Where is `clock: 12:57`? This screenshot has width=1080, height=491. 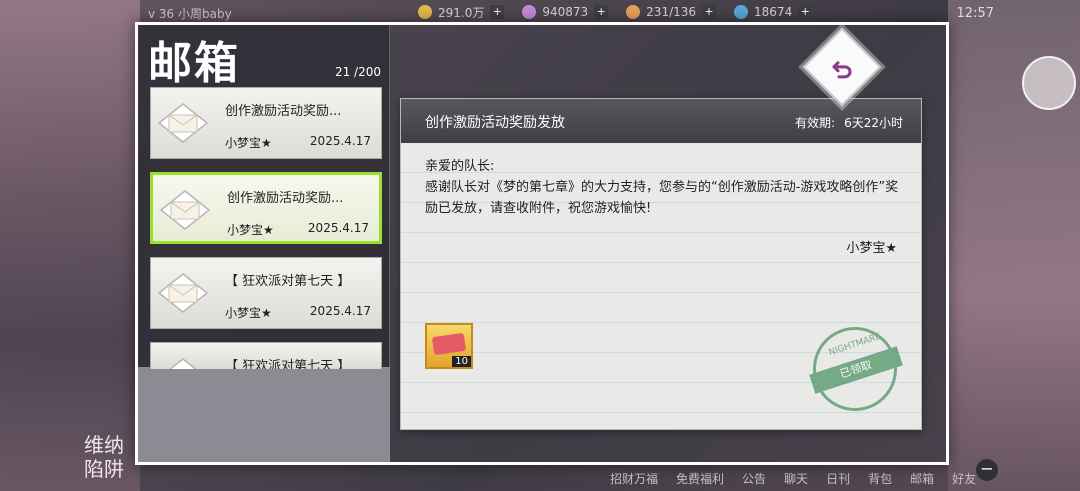
clock: 12:57 is located at coordinates (975, 13).